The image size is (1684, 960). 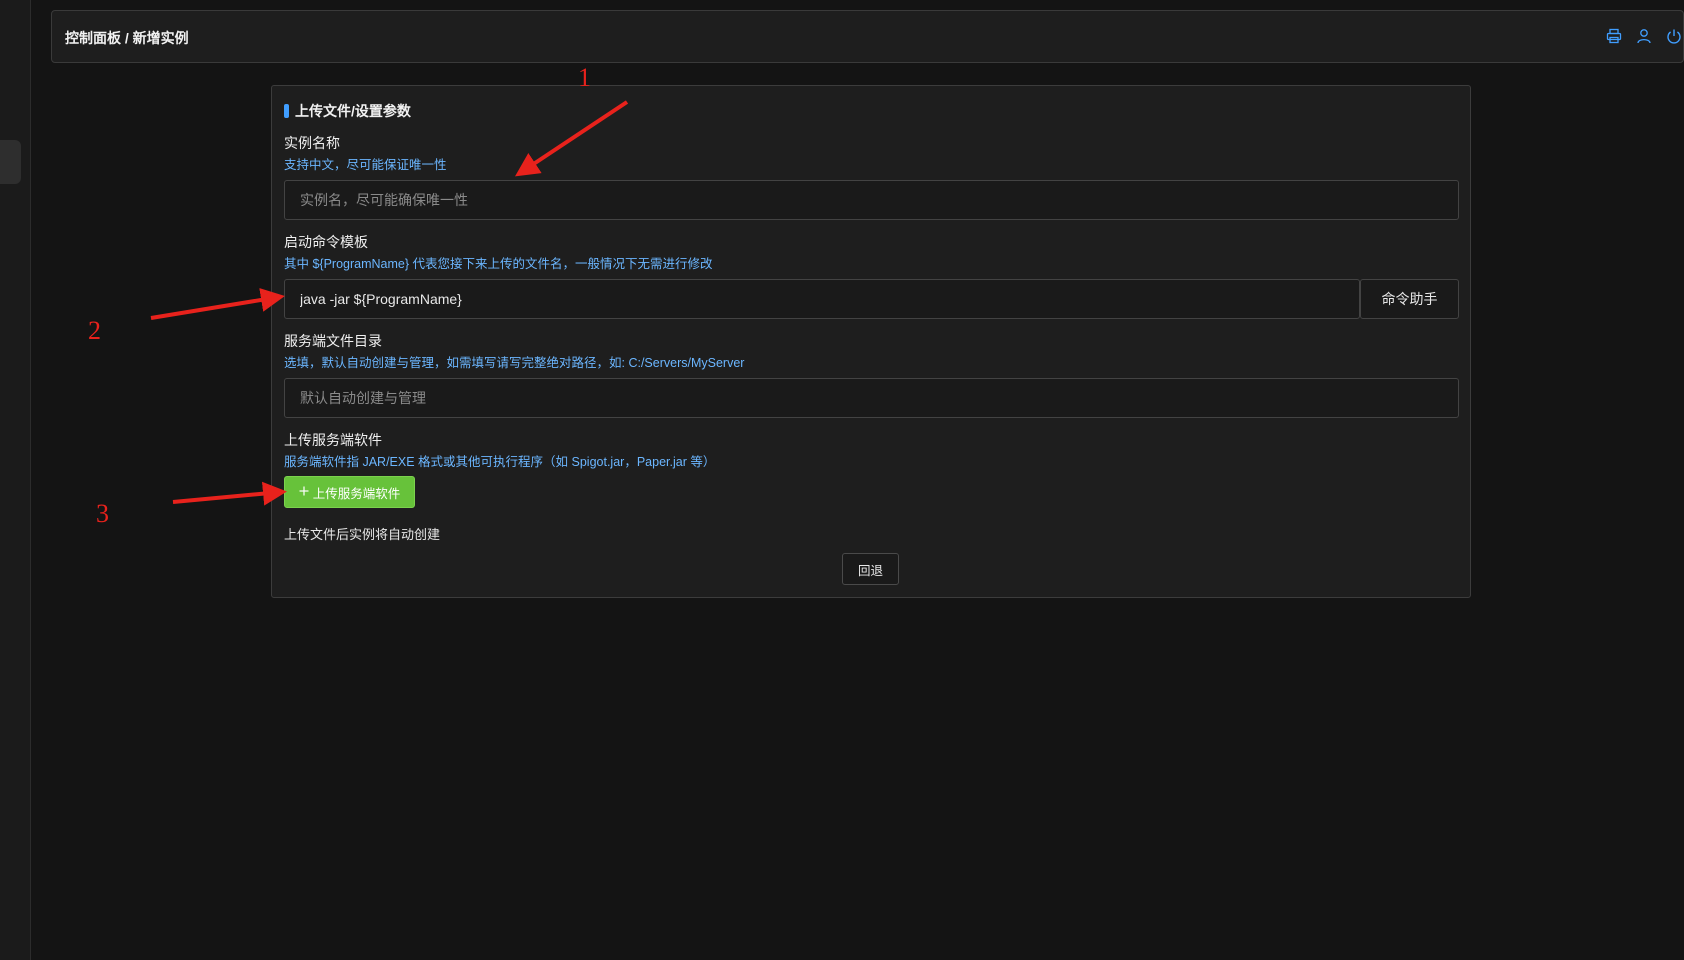 I want to click on card-title-text: 上传文件/设置参数, so click(x=353, y=111).